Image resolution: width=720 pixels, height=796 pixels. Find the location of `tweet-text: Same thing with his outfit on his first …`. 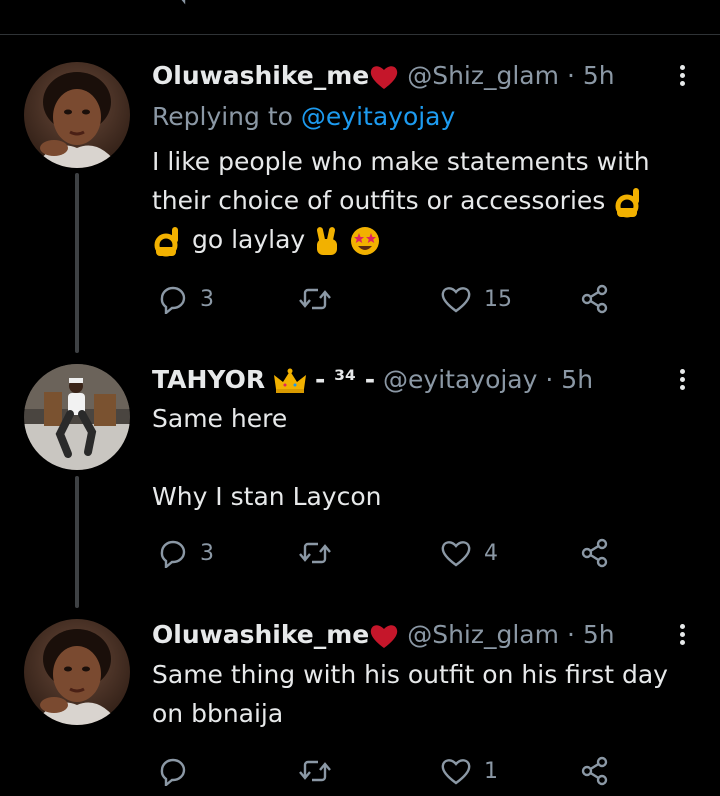

tweet-text: Same thing with his outfit on his first … is located at coordinates (424, 694).